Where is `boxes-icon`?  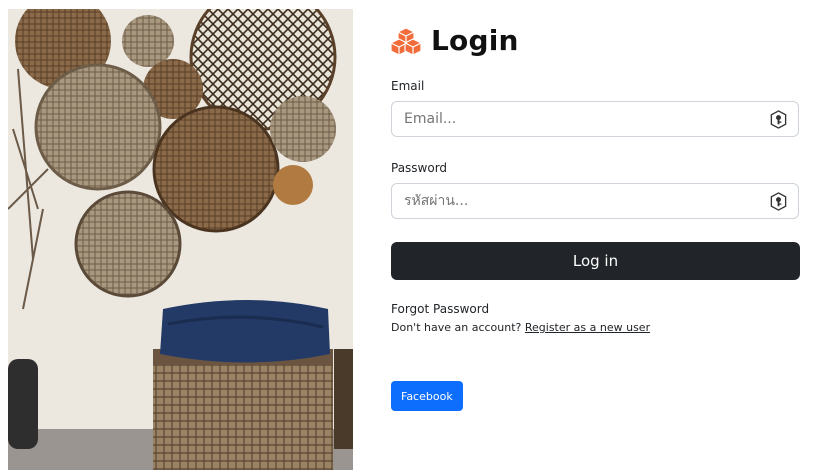
boxes-icon is located at coordinates (406, 41).